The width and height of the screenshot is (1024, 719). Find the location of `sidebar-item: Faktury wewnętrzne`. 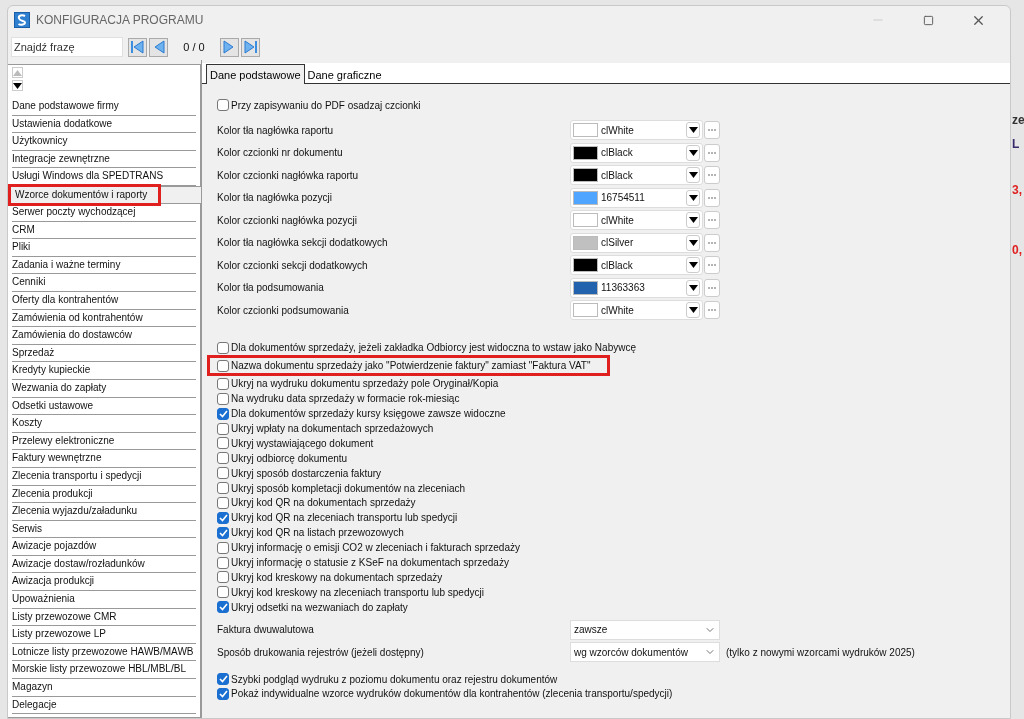

sidebar-item: Faktury wewnętrzne is located at coordinates (104, 459).